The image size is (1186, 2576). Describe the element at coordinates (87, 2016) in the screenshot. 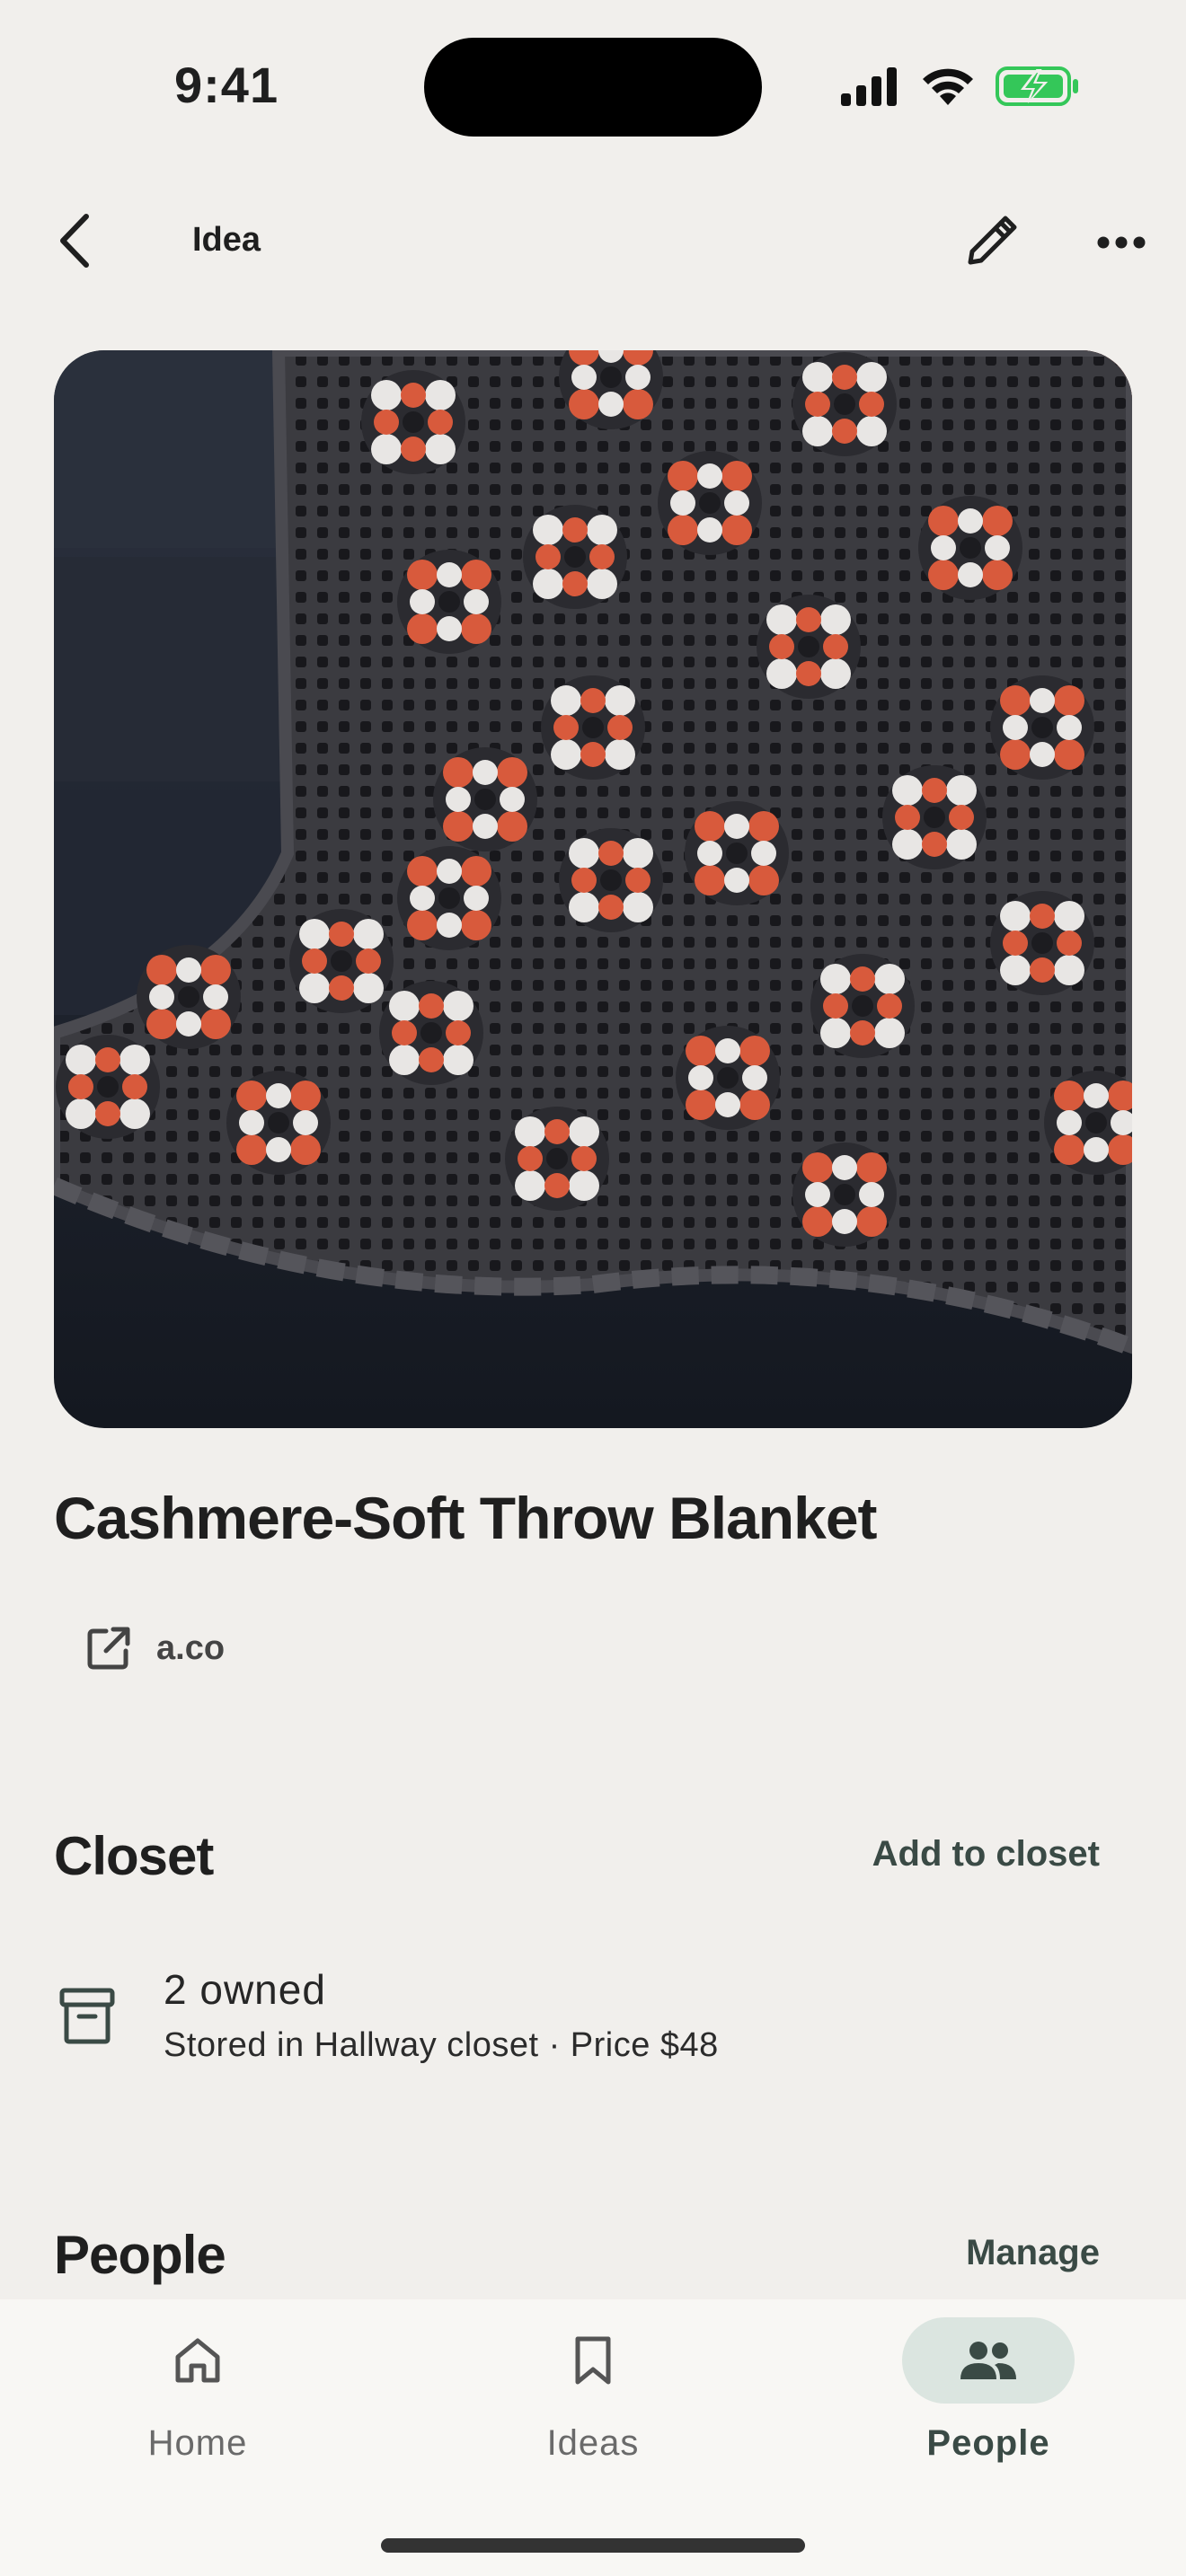

I see `archive-box-icon` at that location.